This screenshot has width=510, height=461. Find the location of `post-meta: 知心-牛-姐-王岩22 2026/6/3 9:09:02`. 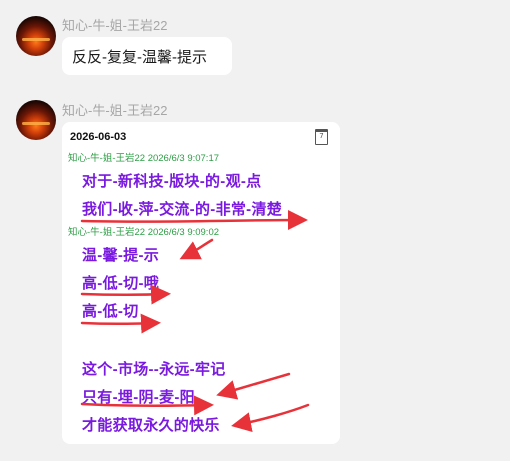

post-meta: 知心-牛-姐-王岩22 2026/6/3 9:09:02 is located at coordinates (144, 232).